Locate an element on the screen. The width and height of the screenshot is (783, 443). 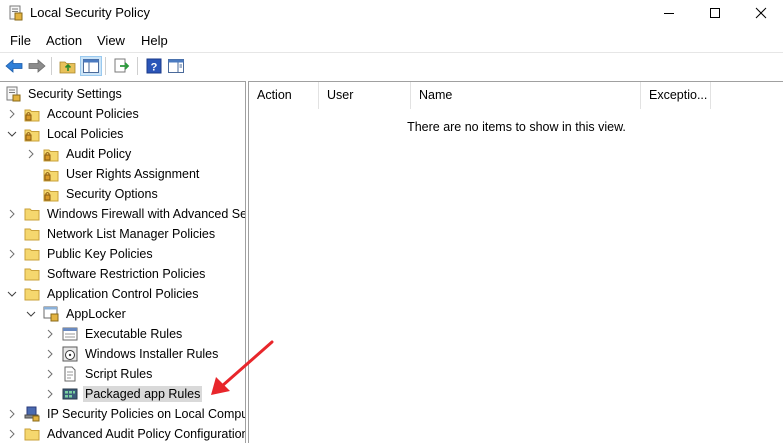
tree-node-user-rights-assignment: User Rights Assignment is located at coordinates (113, 174).